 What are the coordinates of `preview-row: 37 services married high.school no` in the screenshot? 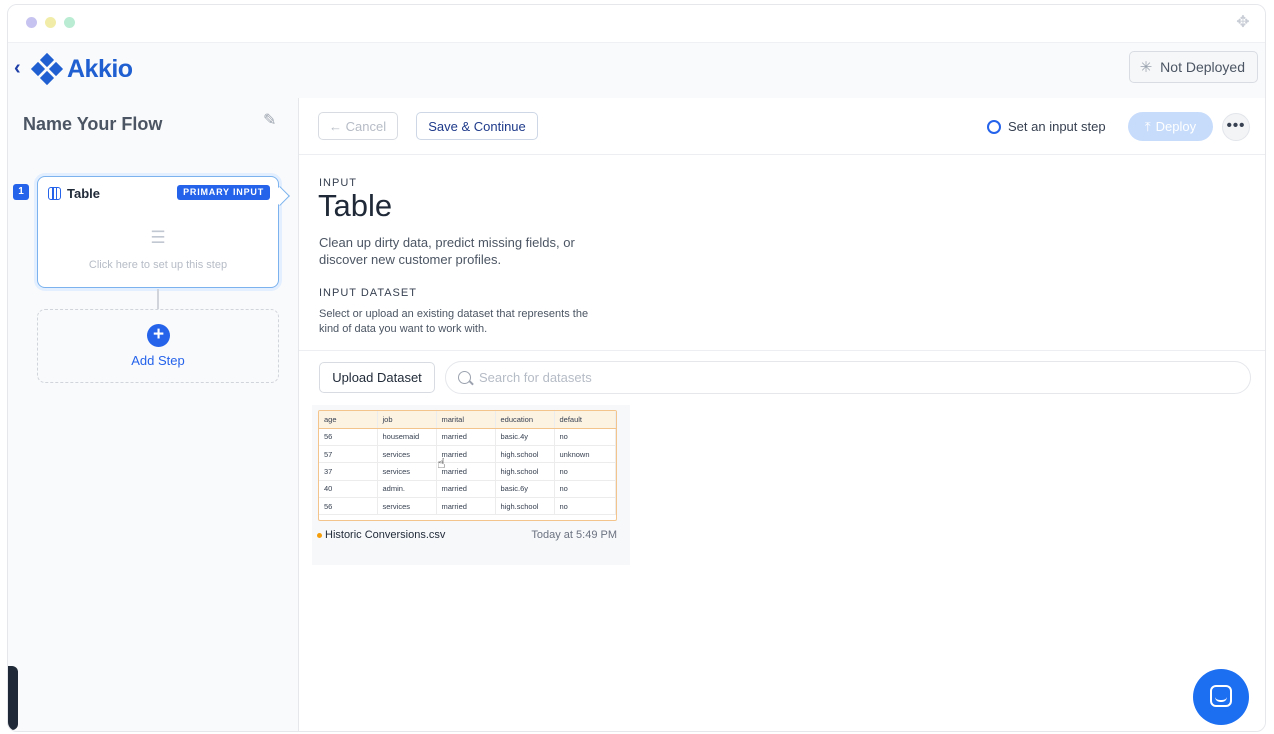 It's located at (467, 471).